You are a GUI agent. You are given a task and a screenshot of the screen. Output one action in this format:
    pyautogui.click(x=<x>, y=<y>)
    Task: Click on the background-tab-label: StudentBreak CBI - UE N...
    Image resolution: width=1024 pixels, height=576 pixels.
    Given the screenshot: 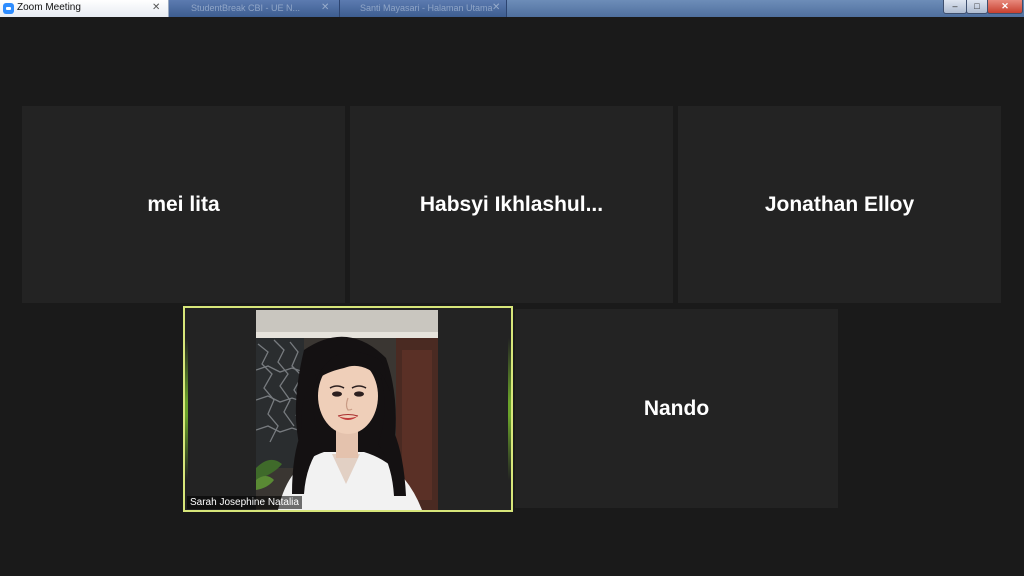 What is the action you would take?
    pyautogui.click(x=246, y=8)
    